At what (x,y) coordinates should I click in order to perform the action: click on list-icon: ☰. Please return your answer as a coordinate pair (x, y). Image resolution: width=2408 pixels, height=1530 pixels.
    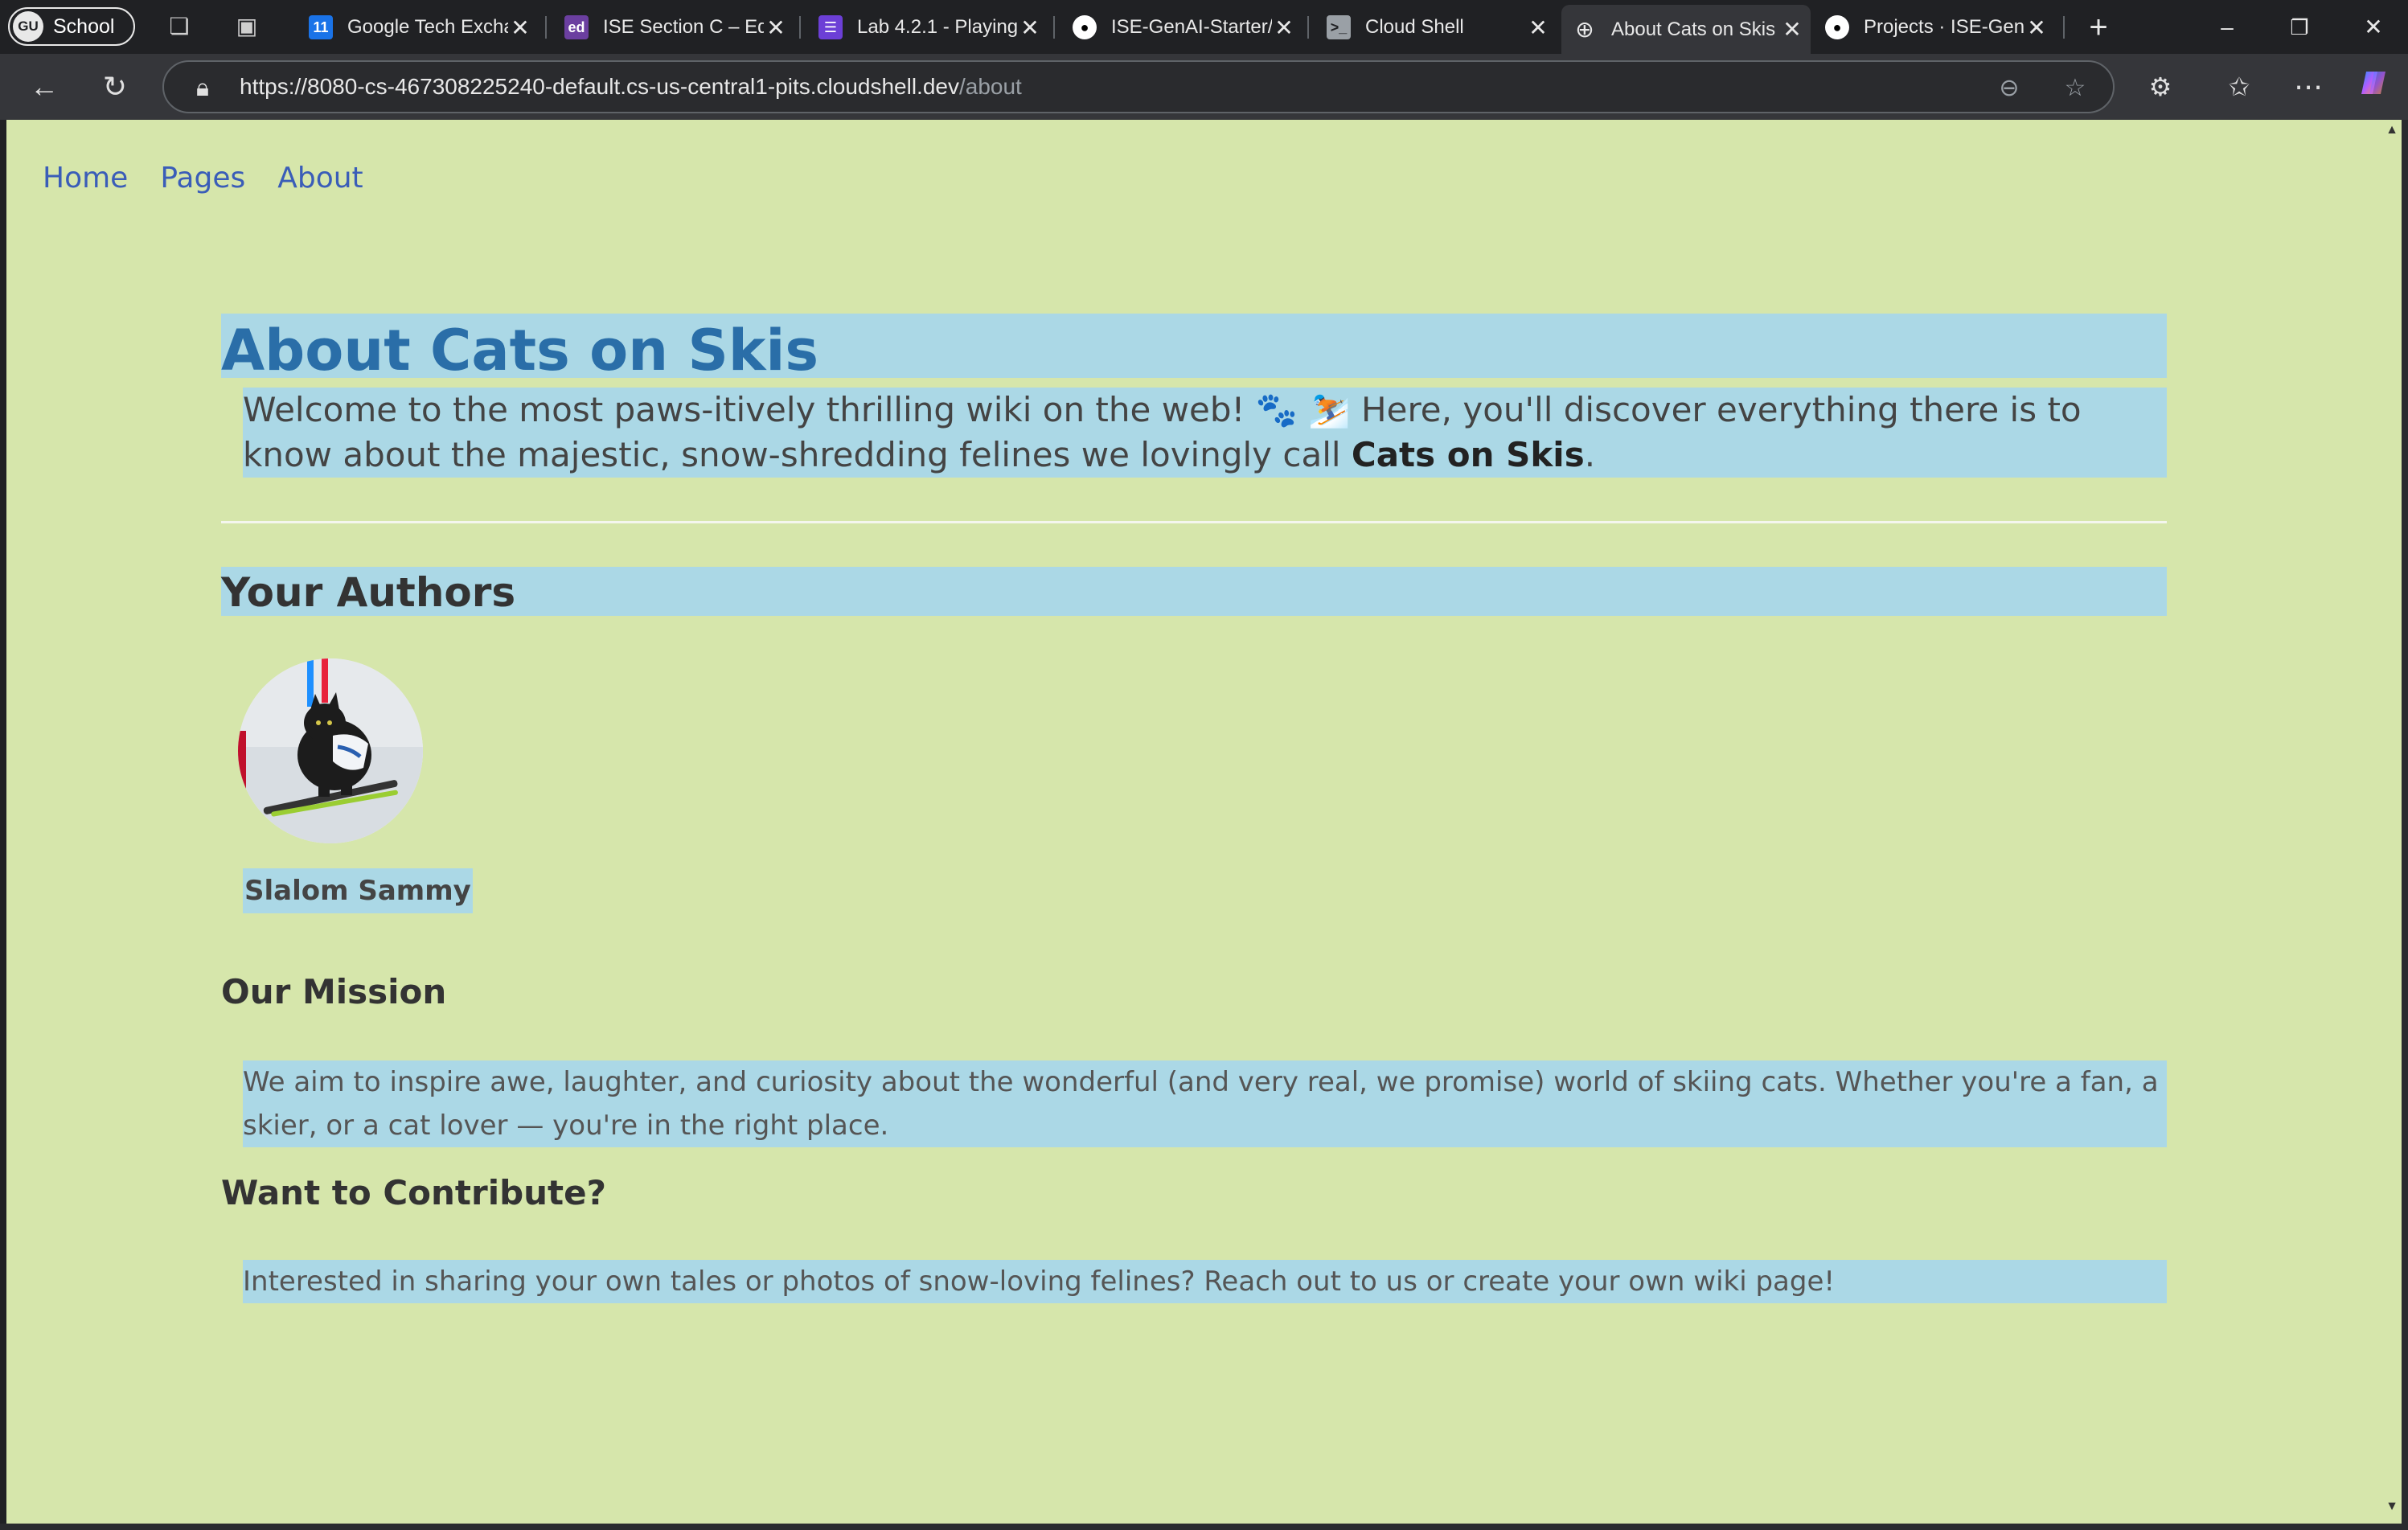
    Looking at the image, I should click on (830, 27).